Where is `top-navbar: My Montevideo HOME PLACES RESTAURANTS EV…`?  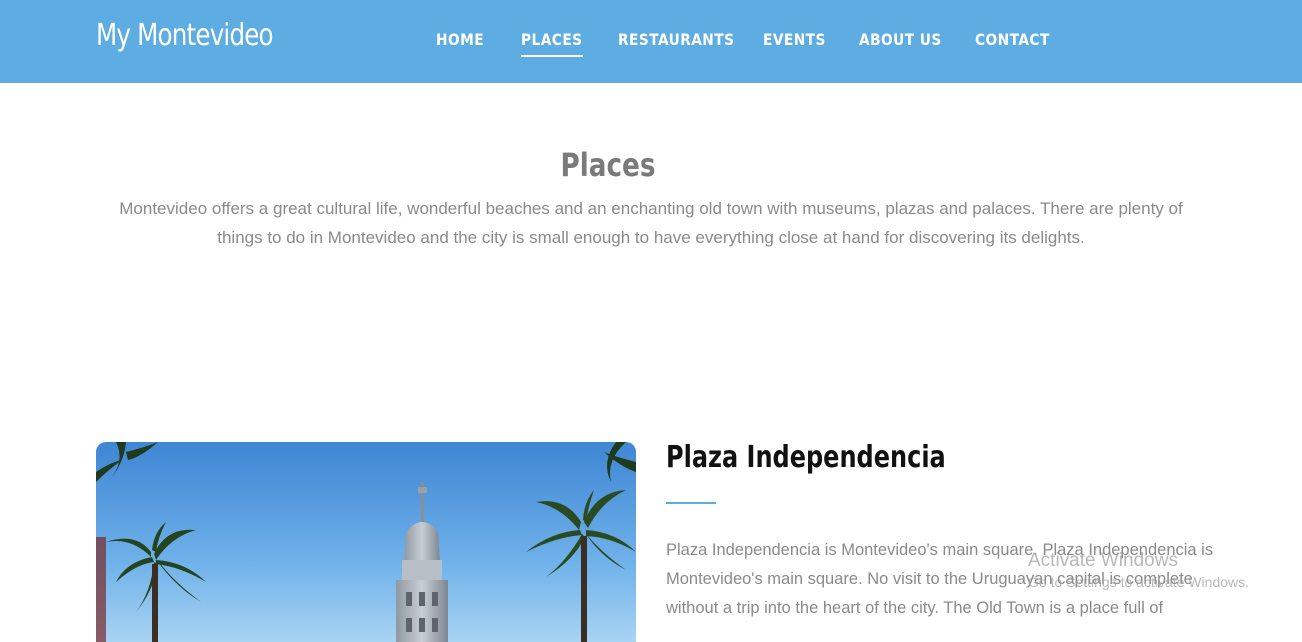
top-navbar: My Montevideo HOME PLACES RESTAURANTS EV… is located at coordinates (651, 41).